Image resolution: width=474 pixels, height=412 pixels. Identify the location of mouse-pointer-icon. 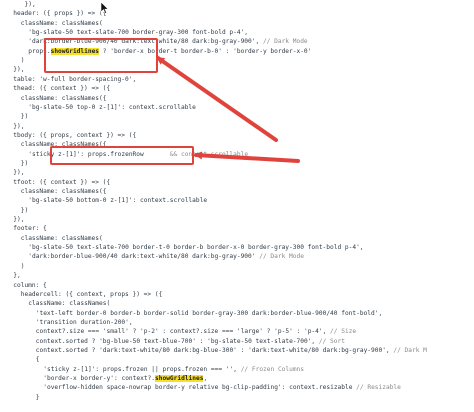
(104, 8).